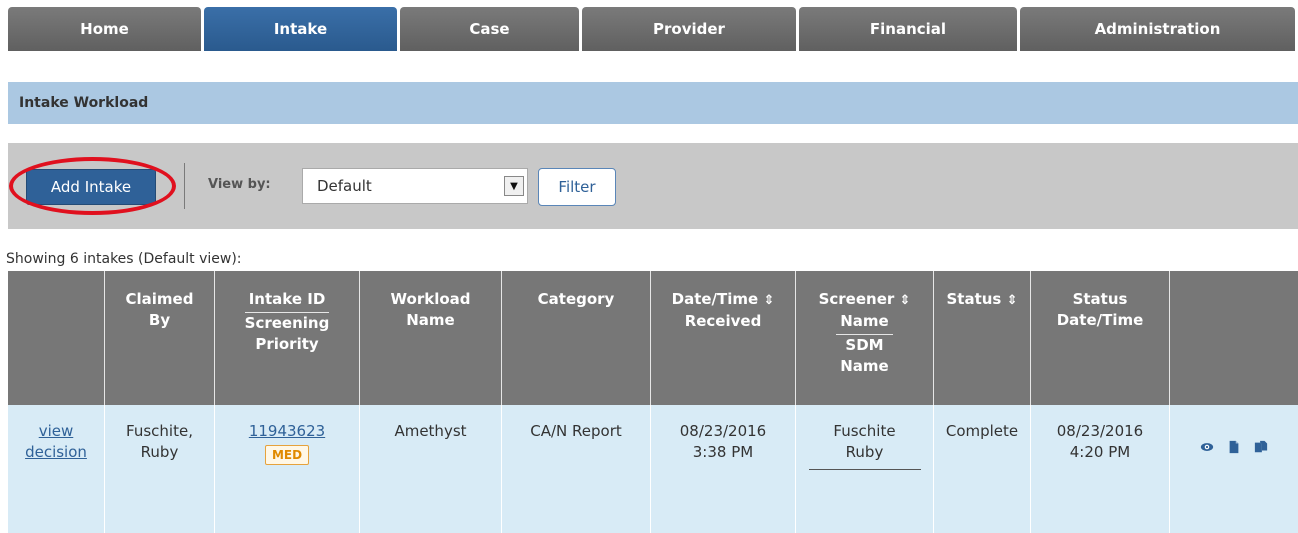 The height and width of the screenshot is (533, 1298). I want to click on priority-badge: MED, so click(287, 455).